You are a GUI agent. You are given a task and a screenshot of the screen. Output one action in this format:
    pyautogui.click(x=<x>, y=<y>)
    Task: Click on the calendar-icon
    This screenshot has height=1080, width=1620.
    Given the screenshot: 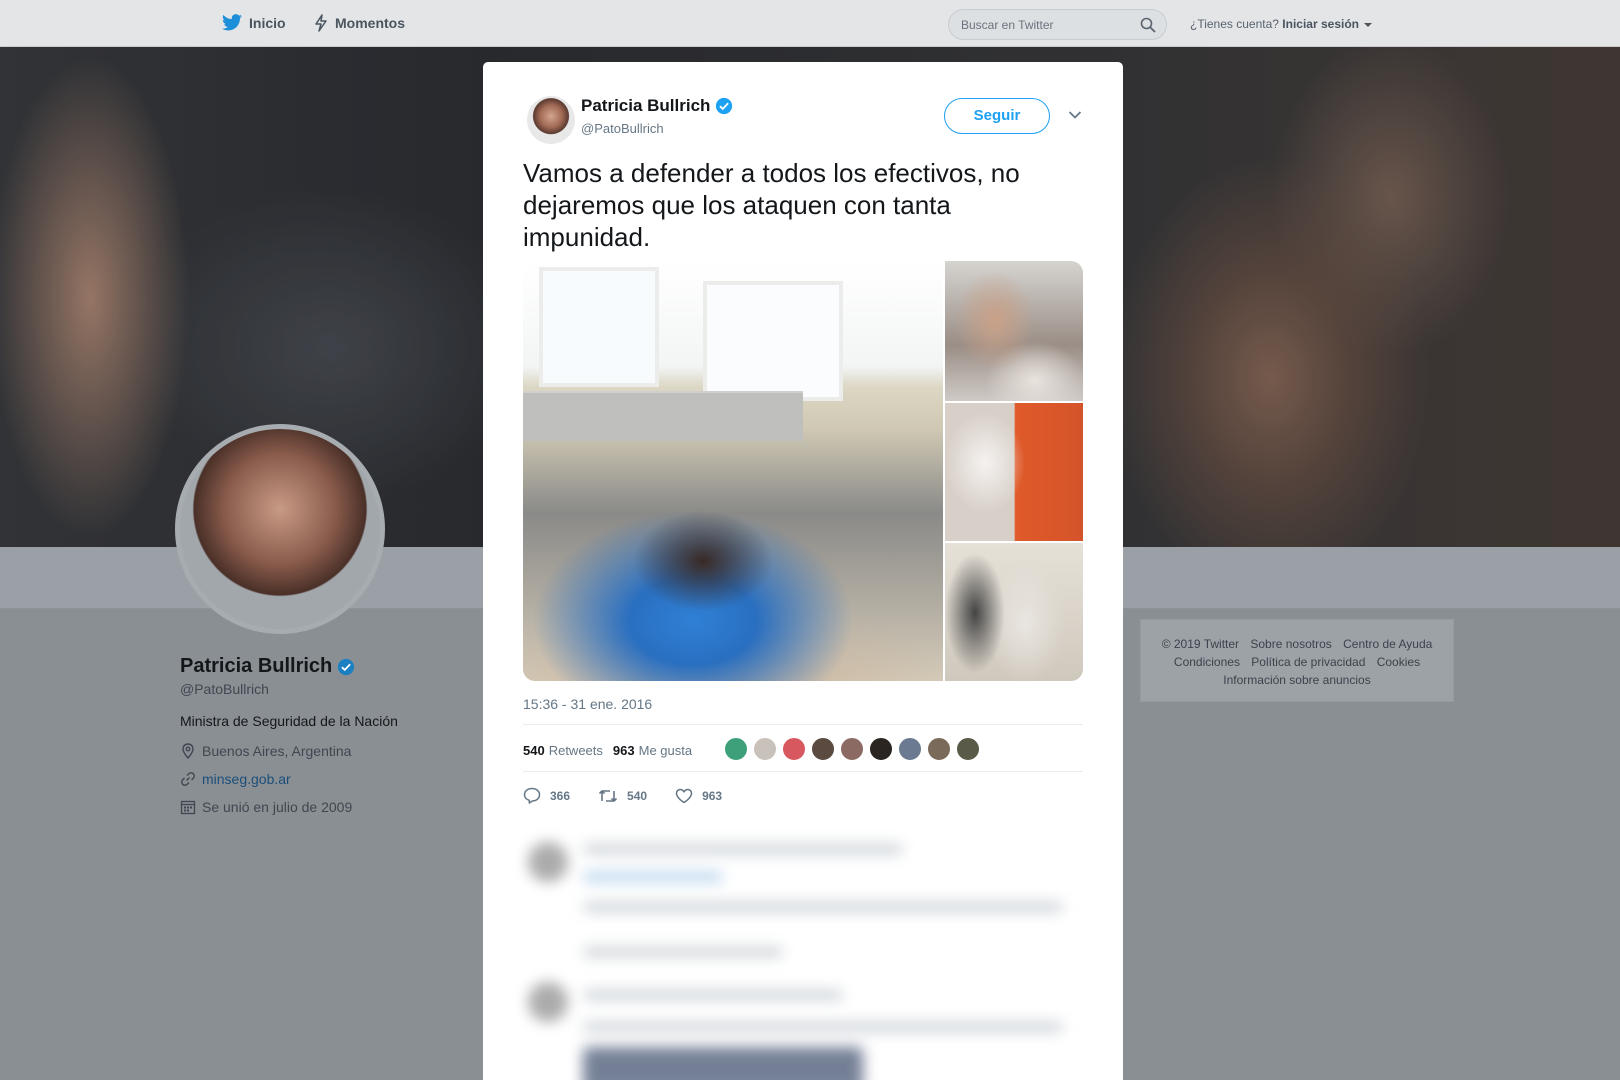 What is the action you would take?
    pyautogui.click(x=188, y=807)
    